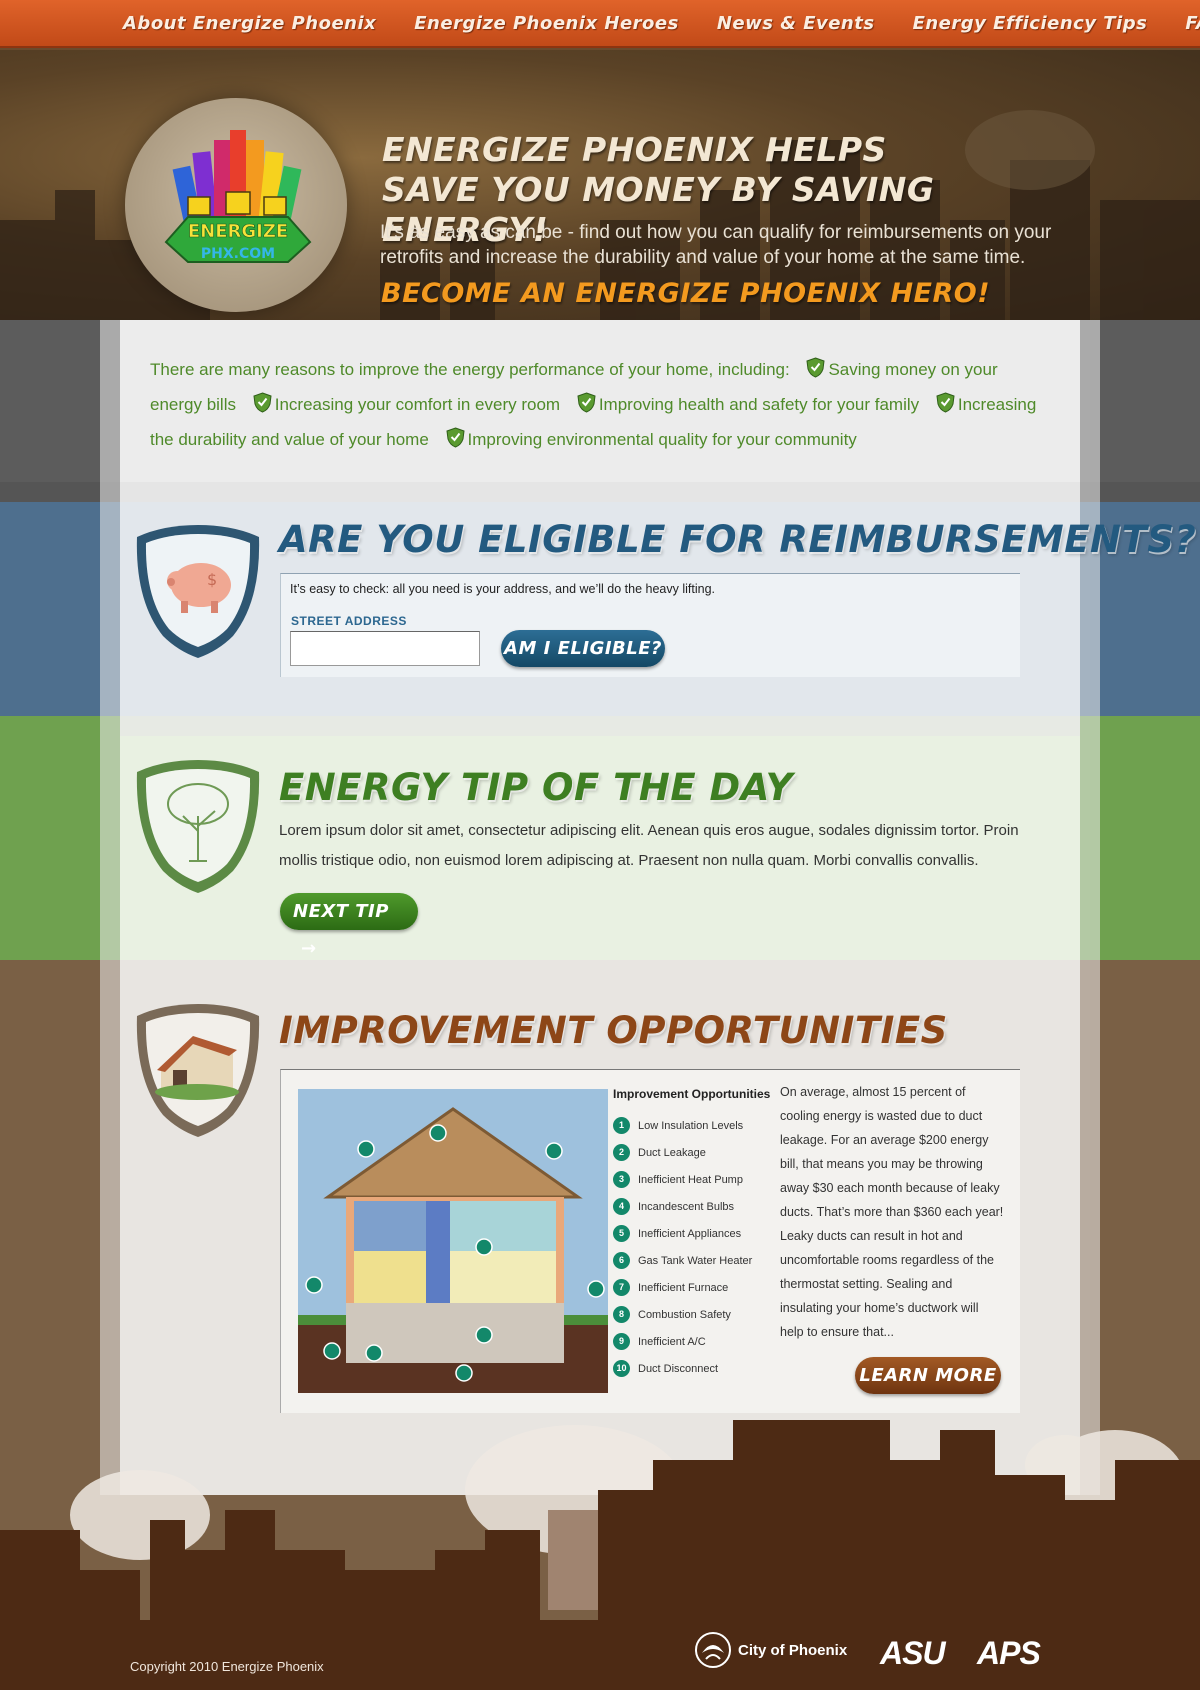  What do you see at coordinates (691, 1125) in the screenshot?
I see `legend-label: Low Insulation Levels` at bounding box center [691, 1125].